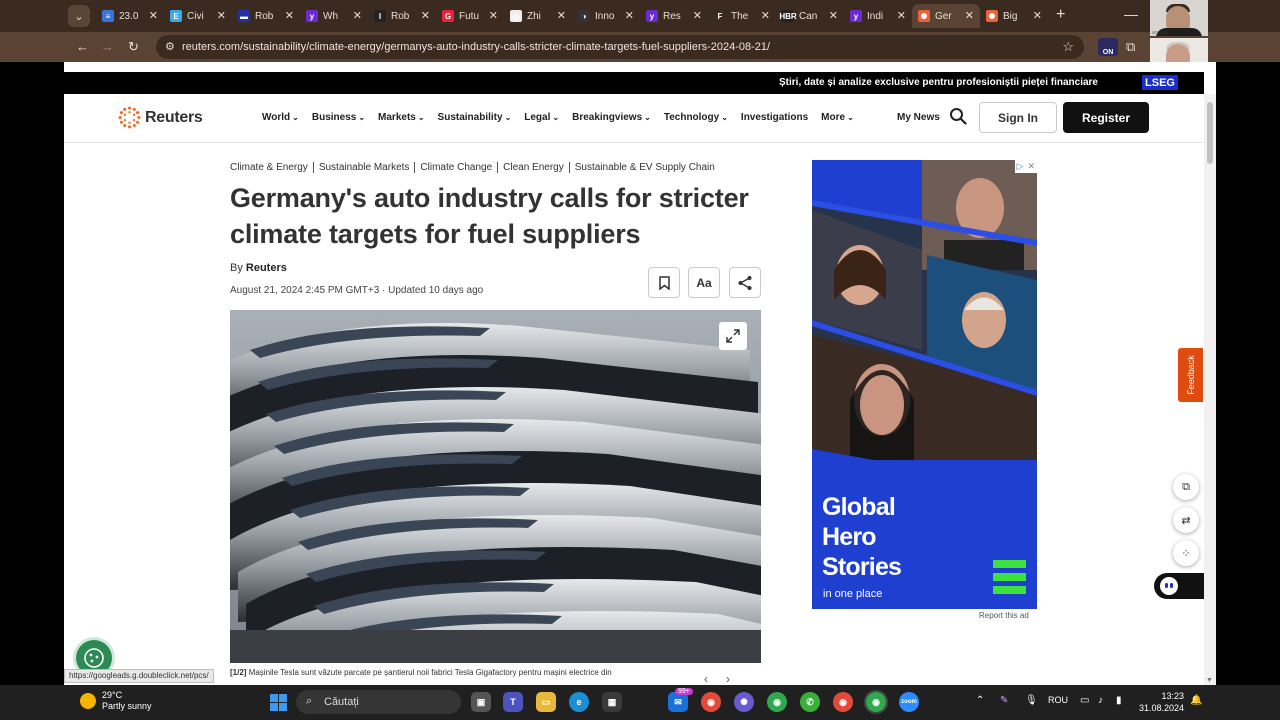 This screenshot has width=1280, height=720. What do you see at coordinates (1031, 700) in the screenshot?
I see `microphone-icon: 🎙` at bounding box center [1031, 700].